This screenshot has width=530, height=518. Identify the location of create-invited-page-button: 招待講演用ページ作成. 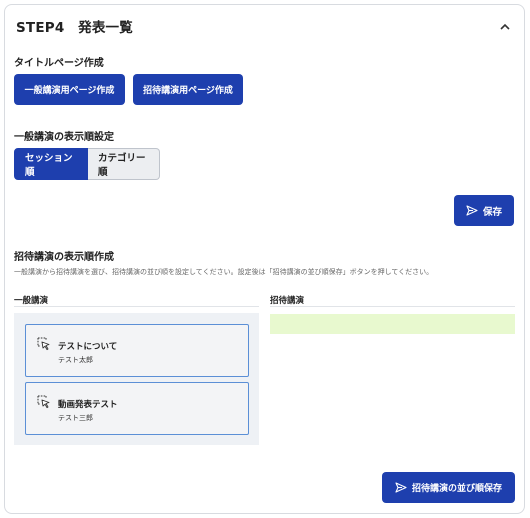
(188, 89).